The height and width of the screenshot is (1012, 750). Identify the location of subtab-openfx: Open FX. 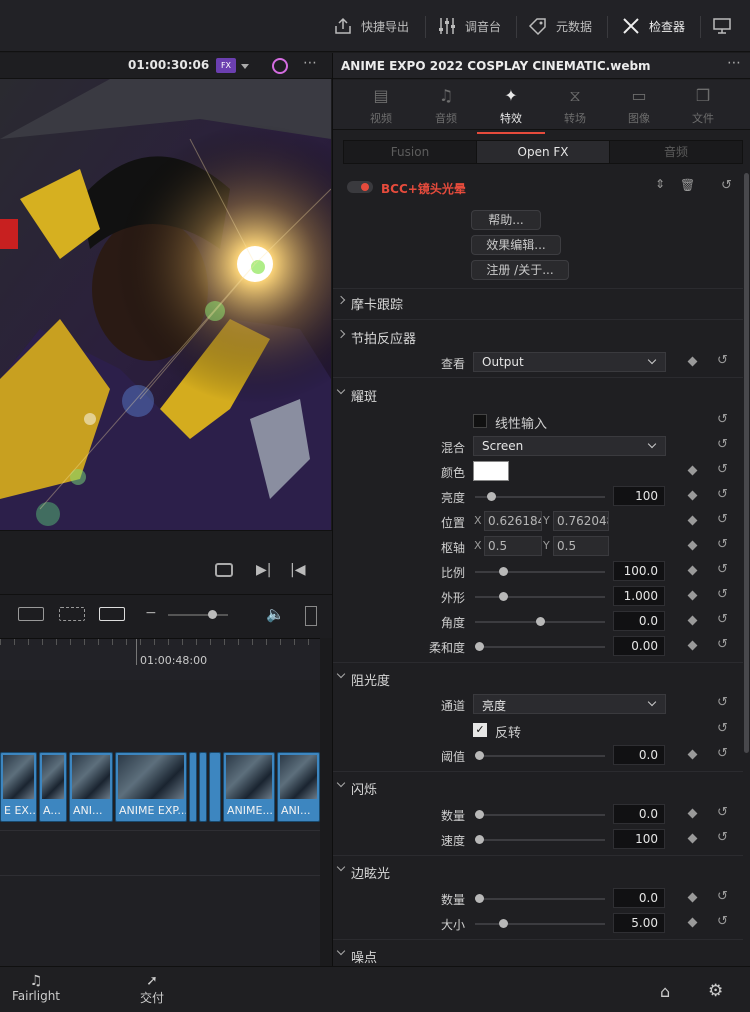
(543, 152).